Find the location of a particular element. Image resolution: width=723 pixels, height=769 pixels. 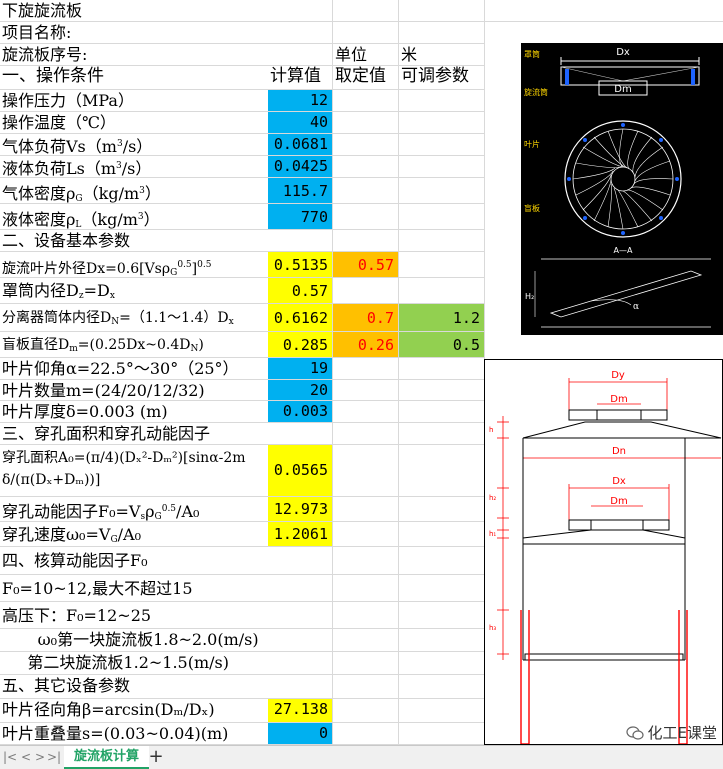

cell-c15: 0.26 is located at coordinates (366, 345).